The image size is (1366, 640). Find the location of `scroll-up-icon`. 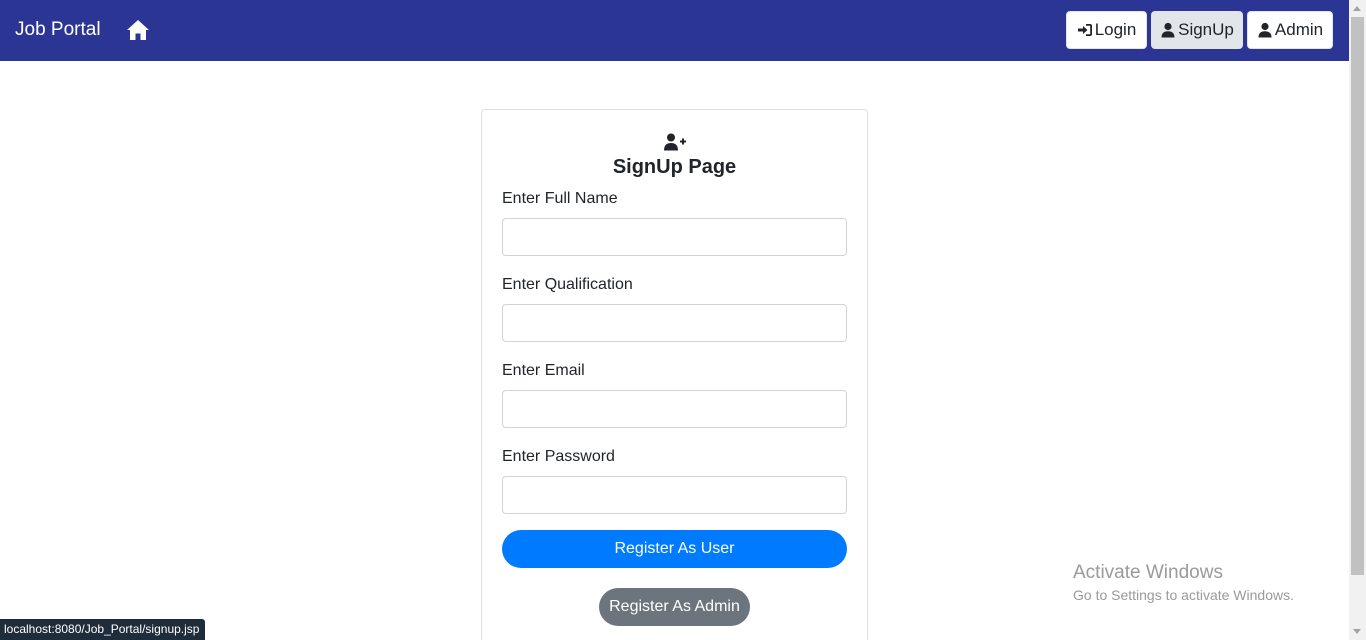

scroll-up-icon is located at coordinates (1357, 8).